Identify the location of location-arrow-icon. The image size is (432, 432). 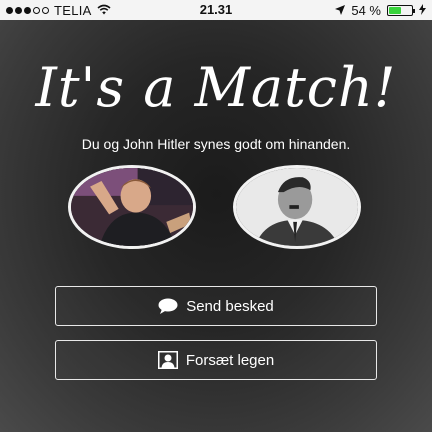
(340, 10).